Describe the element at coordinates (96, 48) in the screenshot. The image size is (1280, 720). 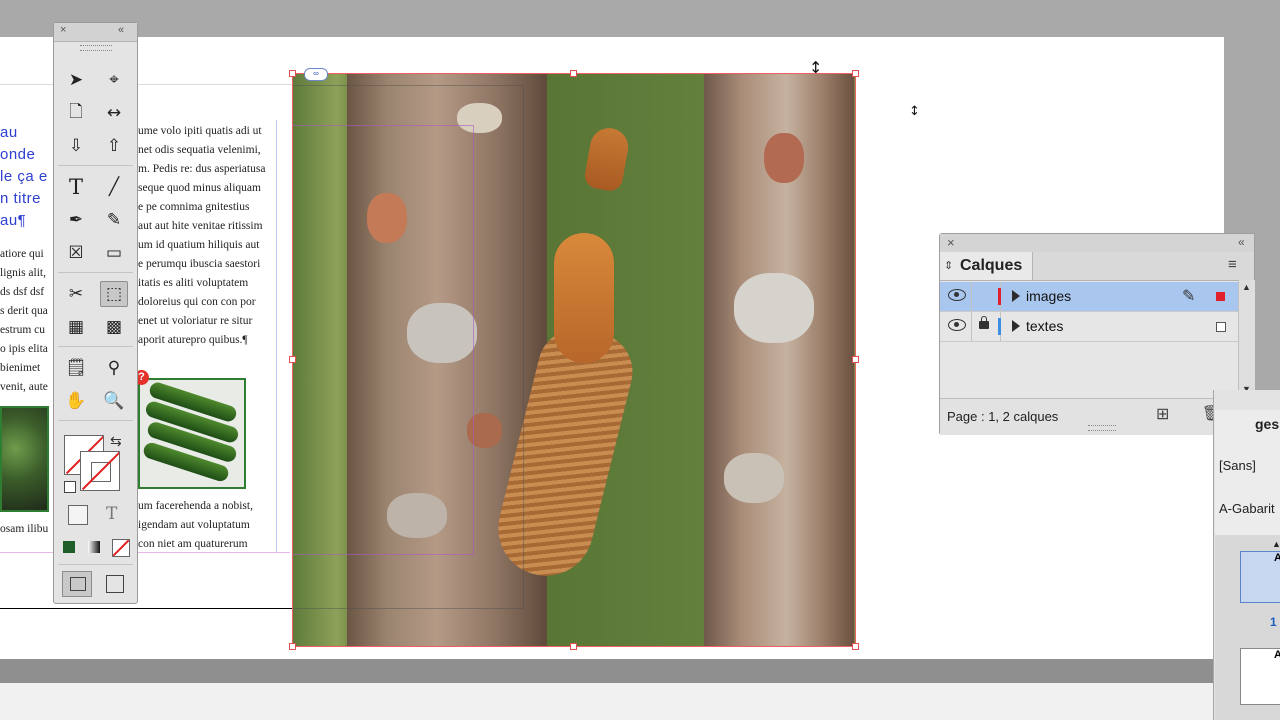
I see `drag-grip` at that location.